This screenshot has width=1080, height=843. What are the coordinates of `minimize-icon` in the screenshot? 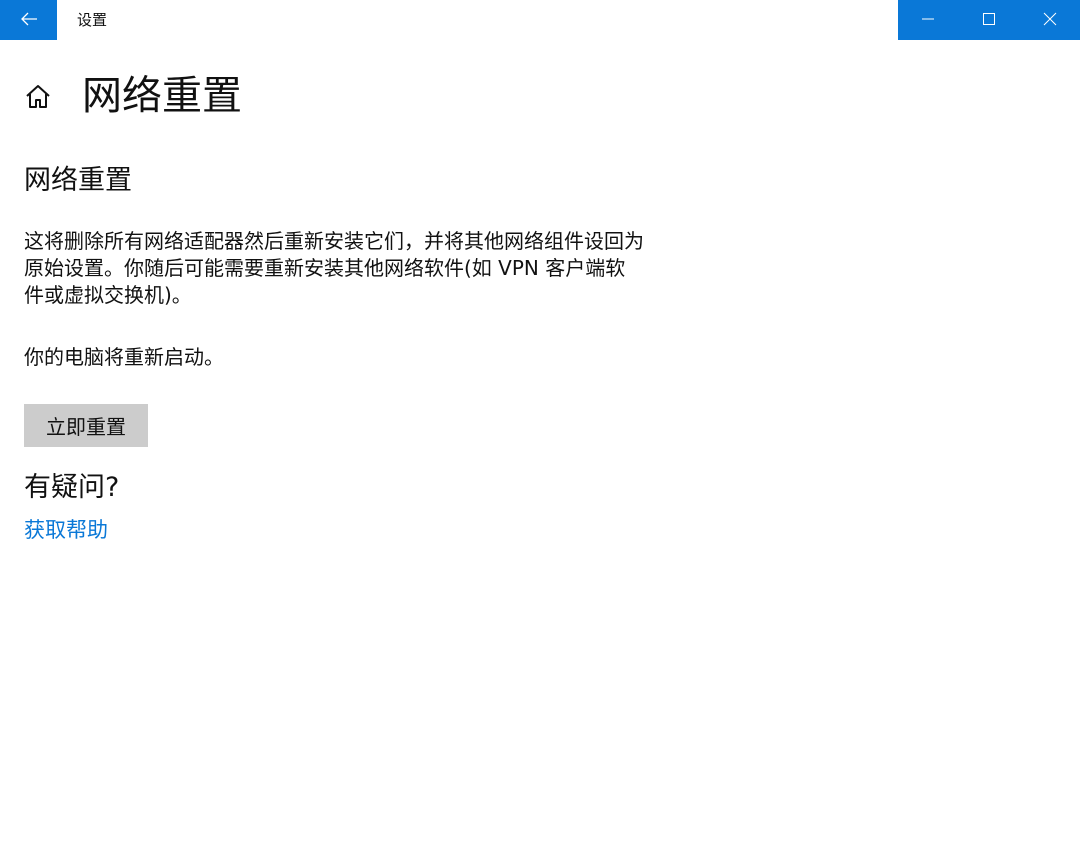 It's located at (928, 20).